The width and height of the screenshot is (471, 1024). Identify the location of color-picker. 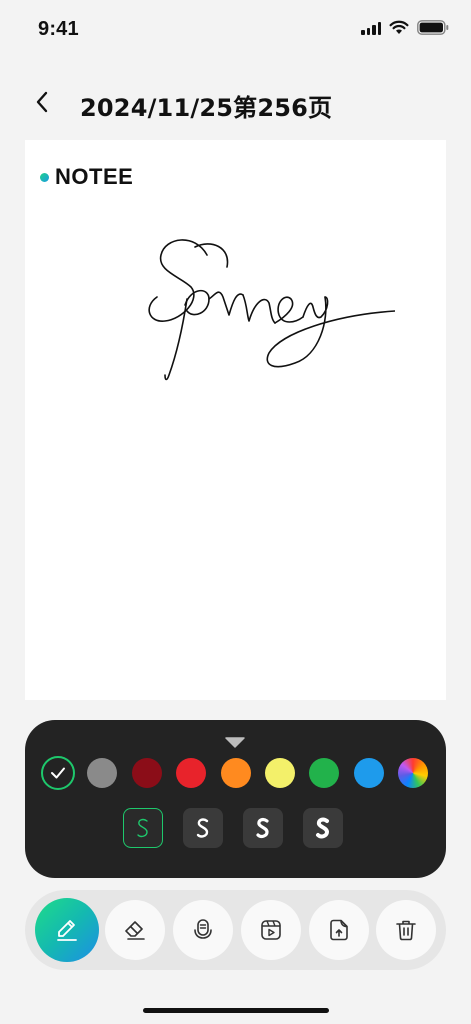
(235, 773).